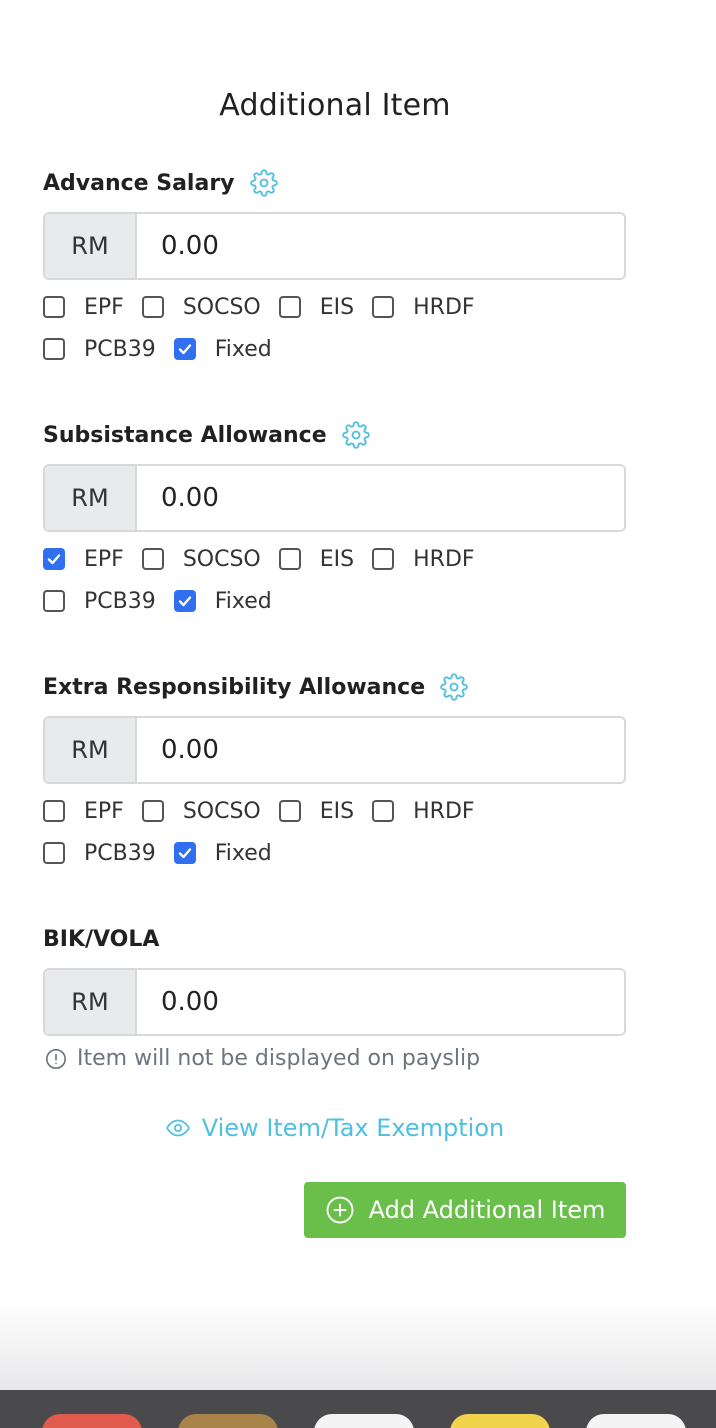 This screenshot has width=716, height=1428. I want to click on bottom-fade, so click(358, 1346).